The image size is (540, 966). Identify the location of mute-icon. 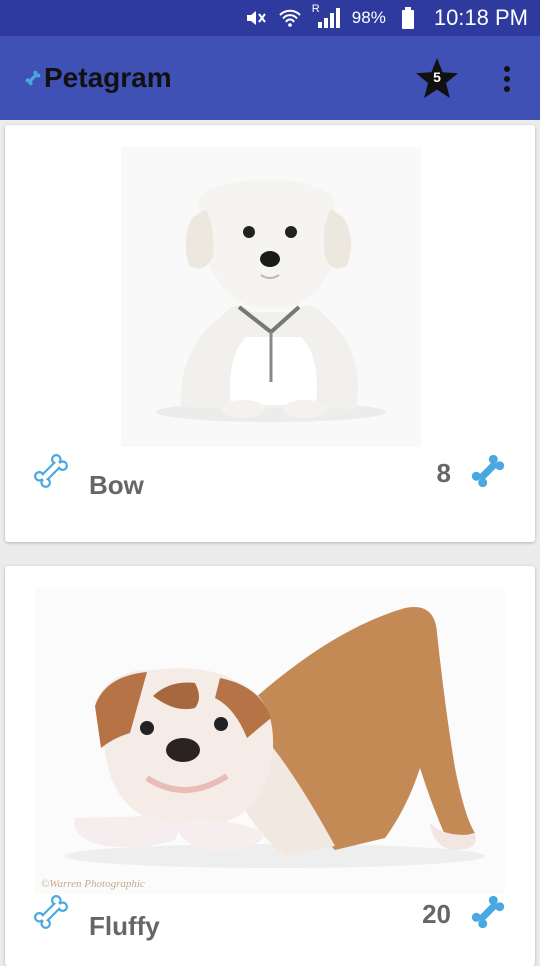
(256, 18).